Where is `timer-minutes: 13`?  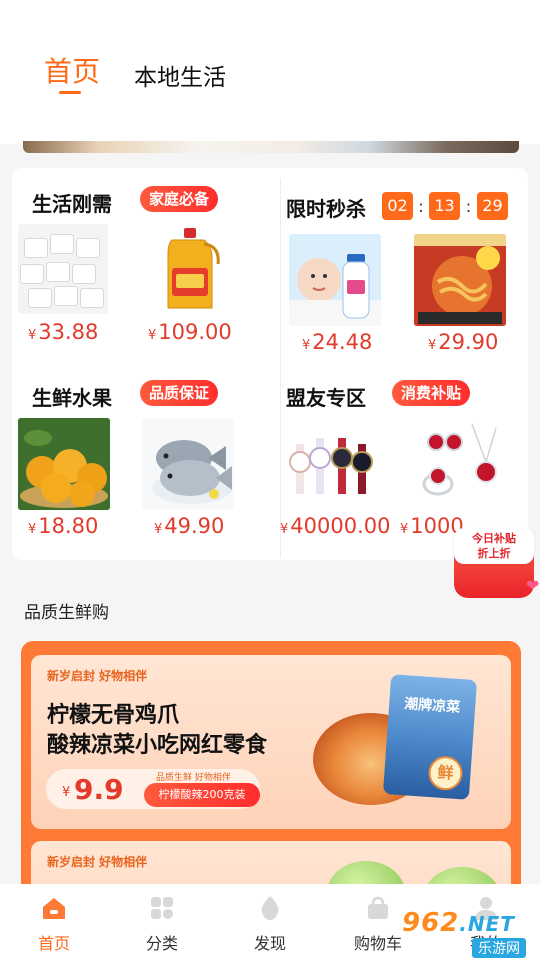 timer-minutes: 13 is located at coordinates (444, 206).